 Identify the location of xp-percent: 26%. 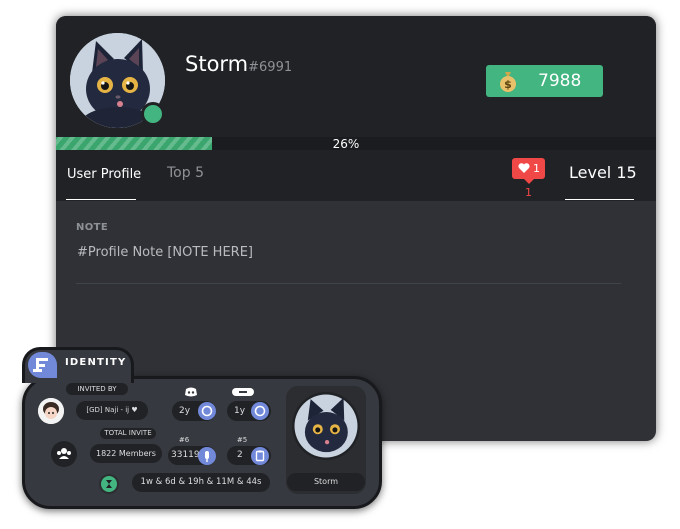
(346, 144).